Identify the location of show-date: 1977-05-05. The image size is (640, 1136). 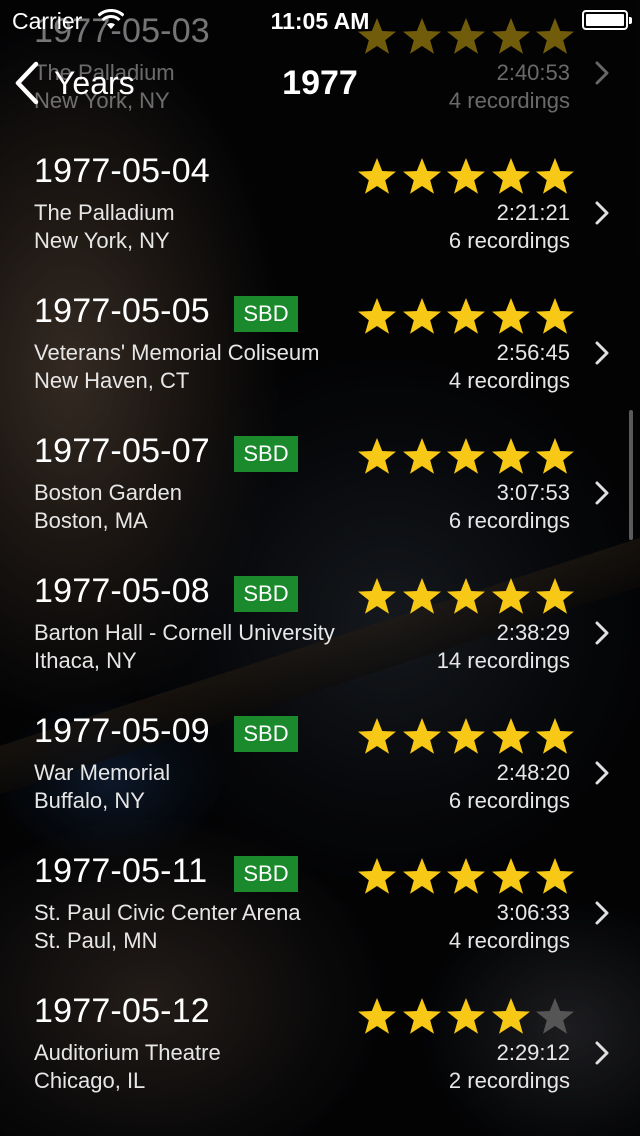
(122, 311).